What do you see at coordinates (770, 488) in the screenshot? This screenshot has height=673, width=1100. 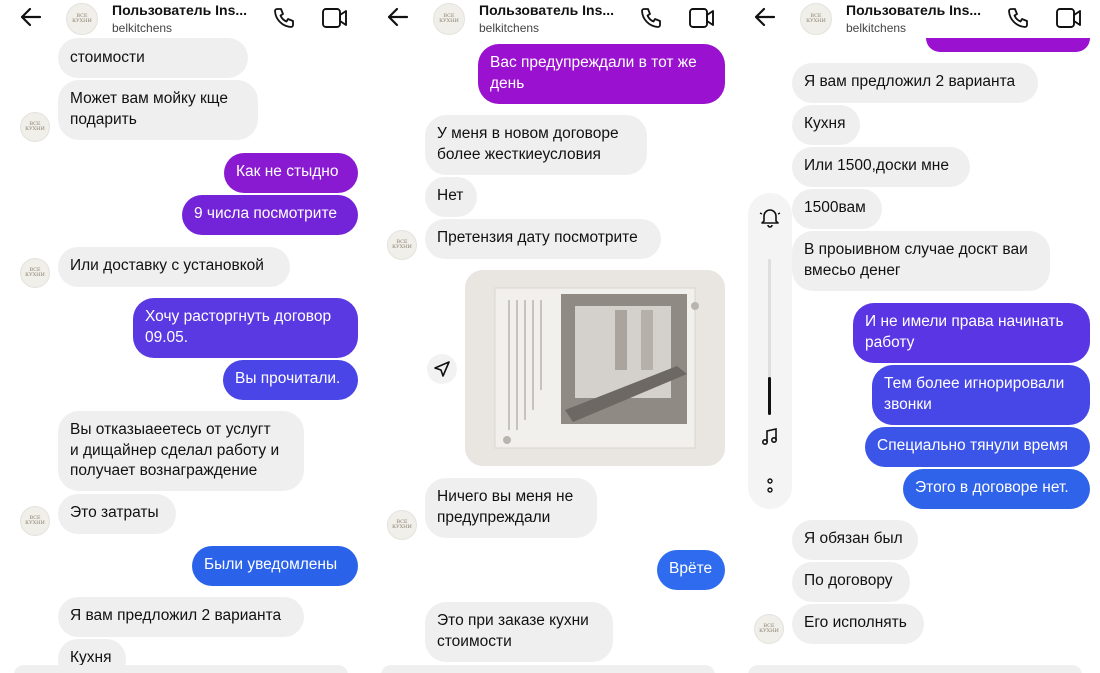 I see `more-icon` at bounding box center [770, 488].